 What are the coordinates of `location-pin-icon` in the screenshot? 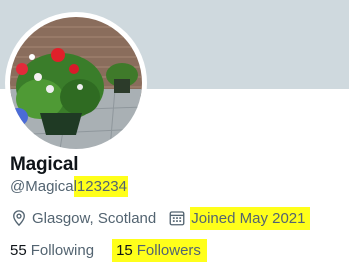 It's located at (19, 218).